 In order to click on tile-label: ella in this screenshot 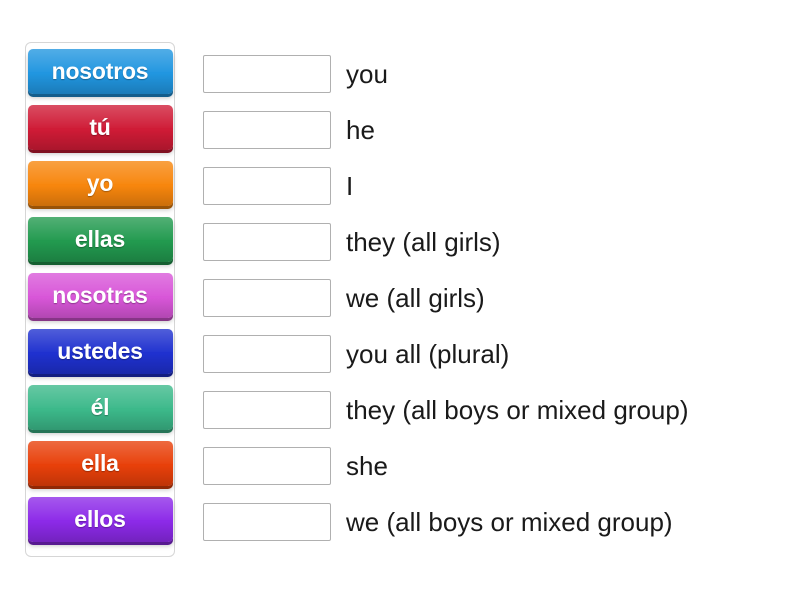, I will do `click(100, 463)`.